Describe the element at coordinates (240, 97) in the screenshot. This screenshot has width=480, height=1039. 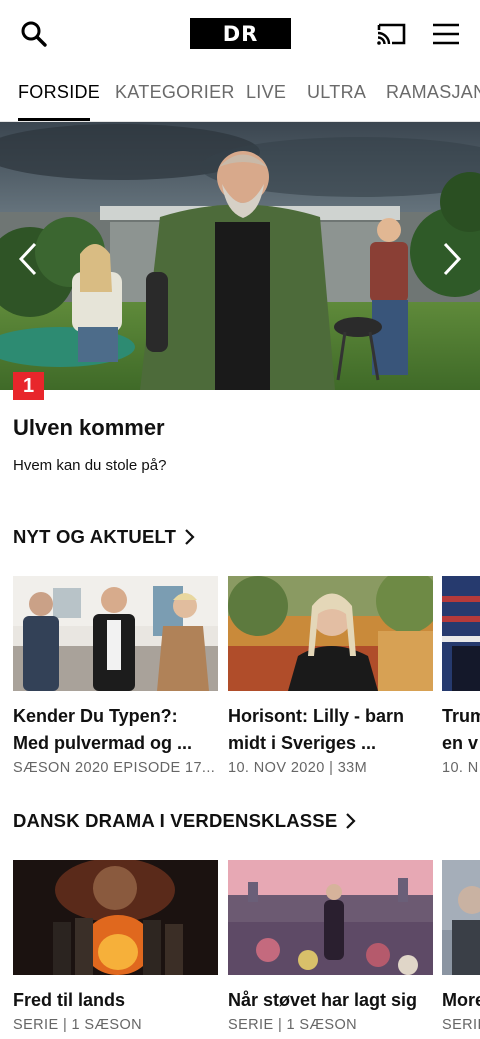
I see `category-tabs: FORSIDE KATEGORIER LIVE ULTRA RAMASJANG` at that location.